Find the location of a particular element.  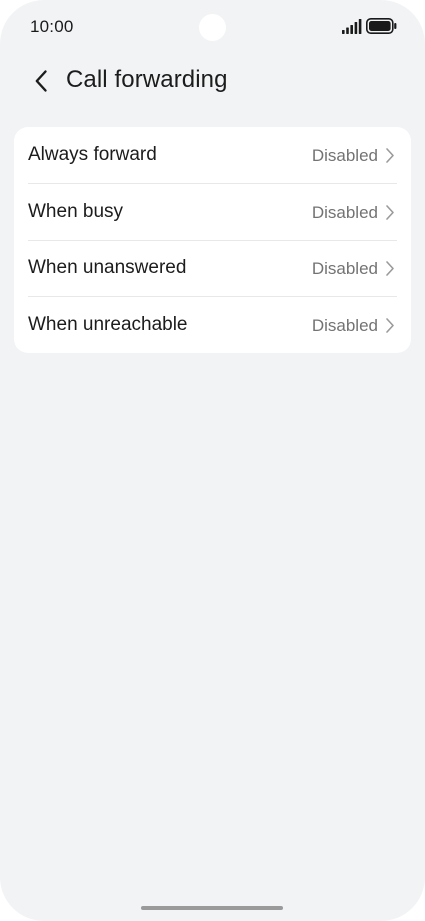

when-busy-item: When busy Disabled is located at coordinates (212, 212).